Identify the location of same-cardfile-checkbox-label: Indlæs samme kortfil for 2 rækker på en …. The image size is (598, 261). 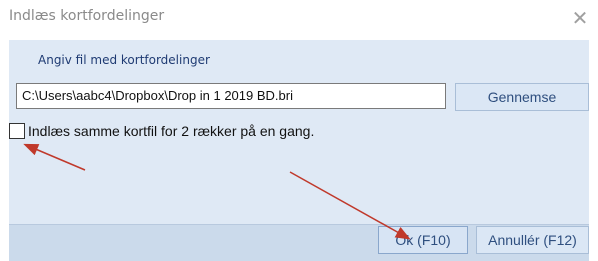
(171, 131).